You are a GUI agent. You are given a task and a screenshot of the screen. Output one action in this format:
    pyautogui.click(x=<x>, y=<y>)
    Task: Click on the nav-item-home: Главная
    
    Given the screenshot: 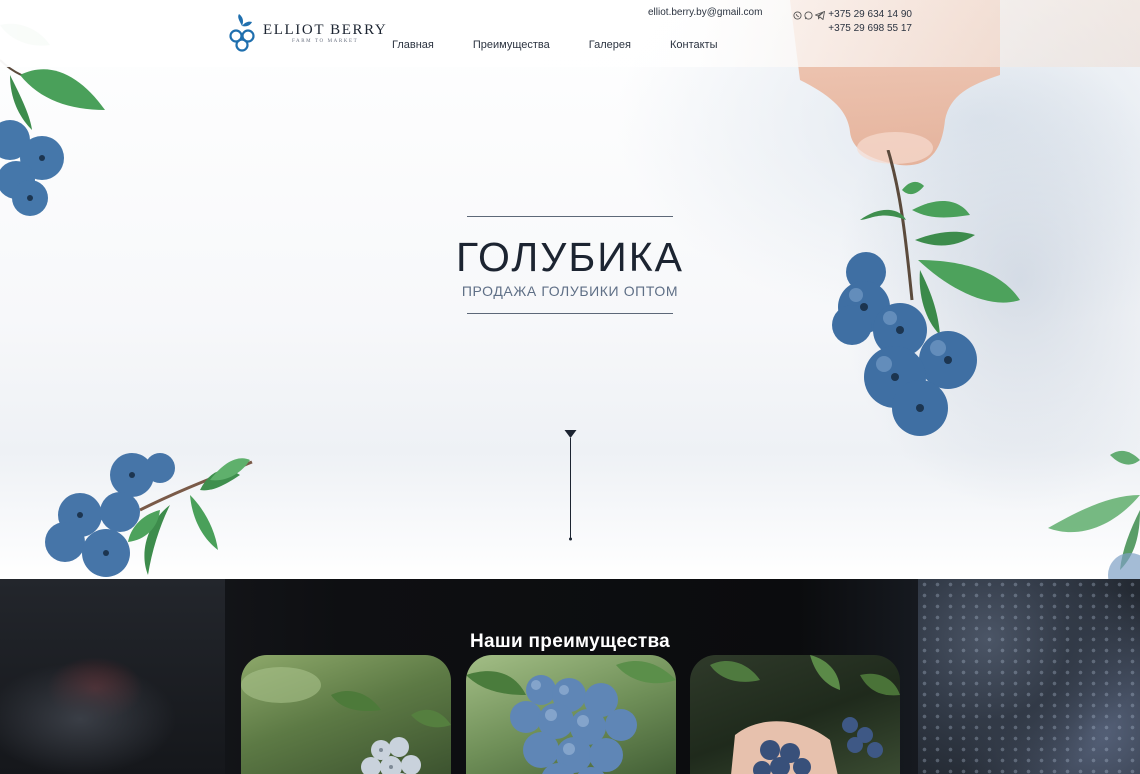 What is the action you would take?
    pyautogui.click(x=413, y=45)
    